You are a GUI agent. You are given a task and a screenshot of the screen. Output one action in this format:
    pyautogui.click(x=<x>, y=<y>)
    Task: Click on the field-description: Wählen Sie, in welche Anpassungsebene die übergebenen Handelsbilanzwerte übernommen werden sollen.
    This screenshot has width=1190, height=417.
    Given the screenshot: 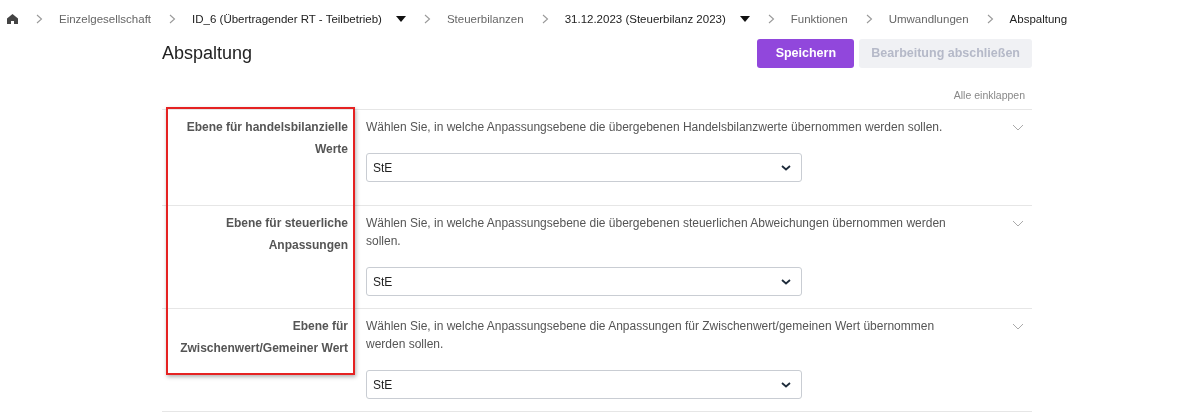 What is the action you would take?
    pyautogui.click(x=655, y=127)
    